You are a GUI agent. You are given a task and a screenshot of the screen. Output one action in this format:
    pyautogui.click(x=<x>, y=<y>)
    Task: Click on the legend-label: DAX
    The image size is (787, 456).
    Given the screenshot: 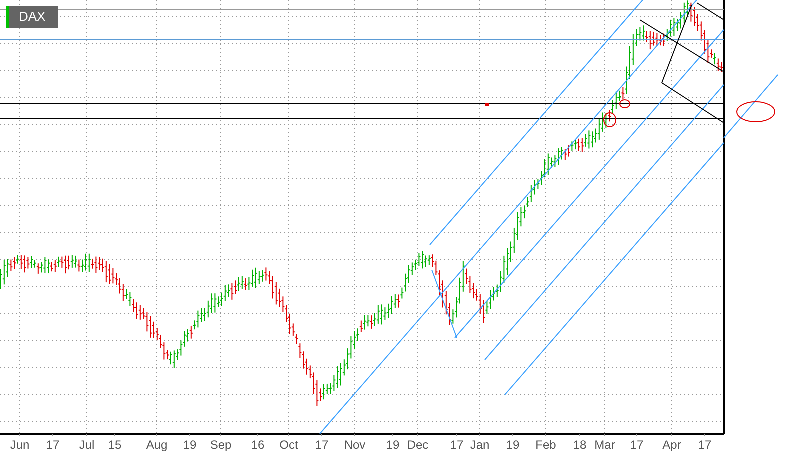 What is the action you would take?
    pyautogui.click(x=32, y=17)
    